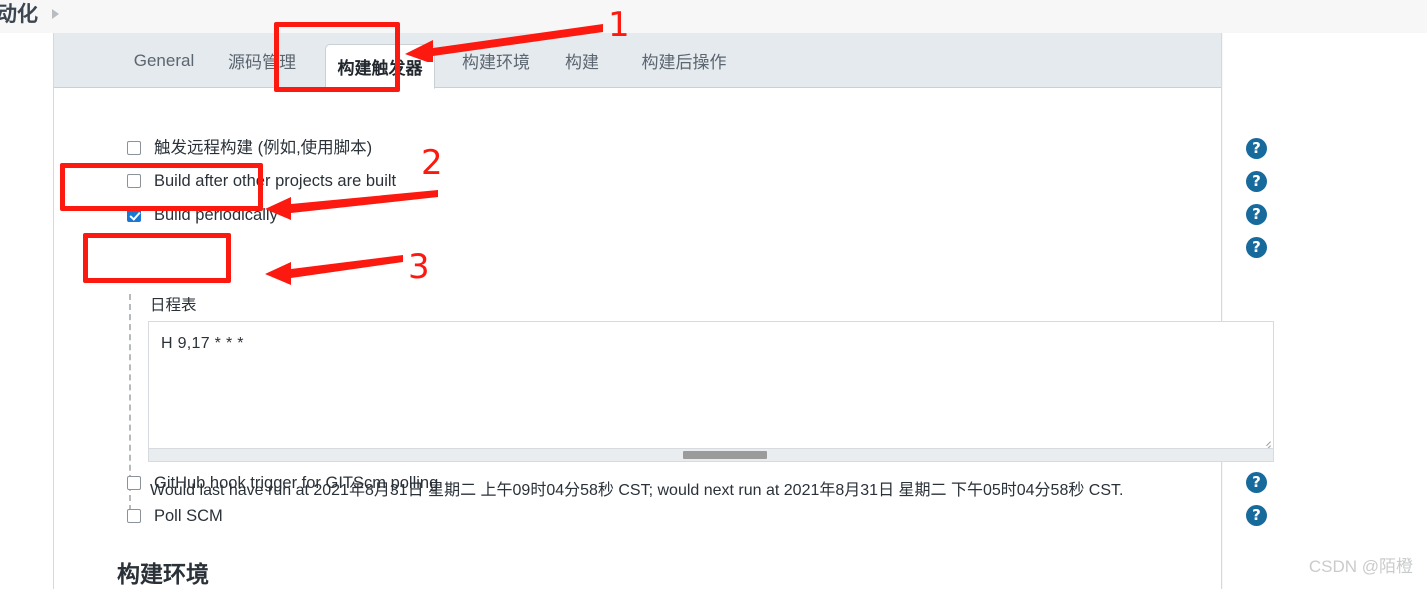  What do you see at coordinates (432, 163) in the screenshot?
I see `annotation-number-2: 2` at bounding box center [432, 163].